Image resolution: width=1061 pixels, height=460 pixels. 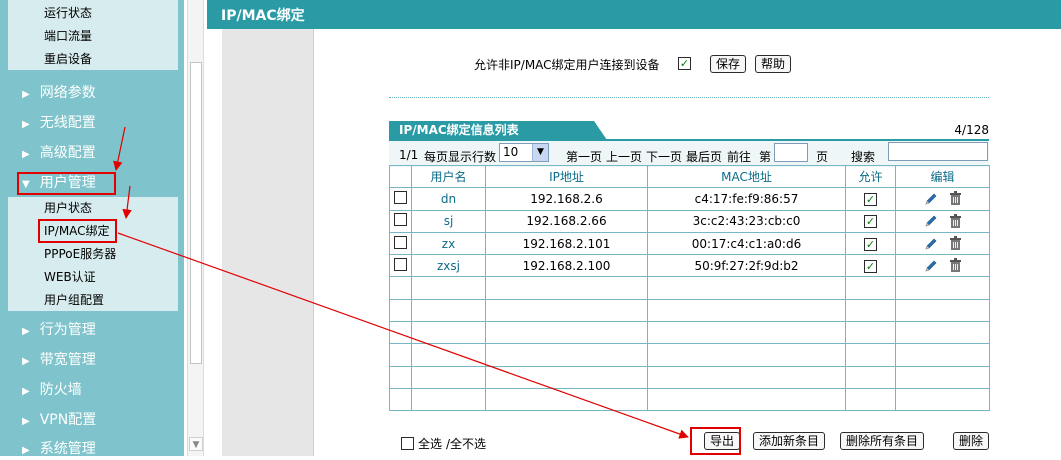 What do you see at coordinates (460, 157) in the screenshot?
I see `rows-per-page-label: 每页显示行数` at bounding box center [460, 157].